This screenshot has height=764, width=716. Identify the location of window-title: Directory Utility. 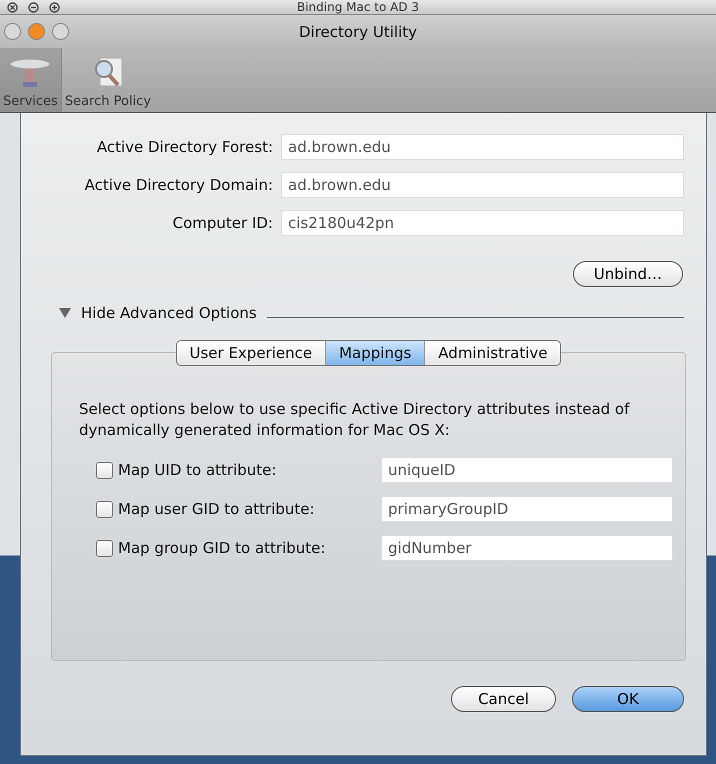
(358, 31).